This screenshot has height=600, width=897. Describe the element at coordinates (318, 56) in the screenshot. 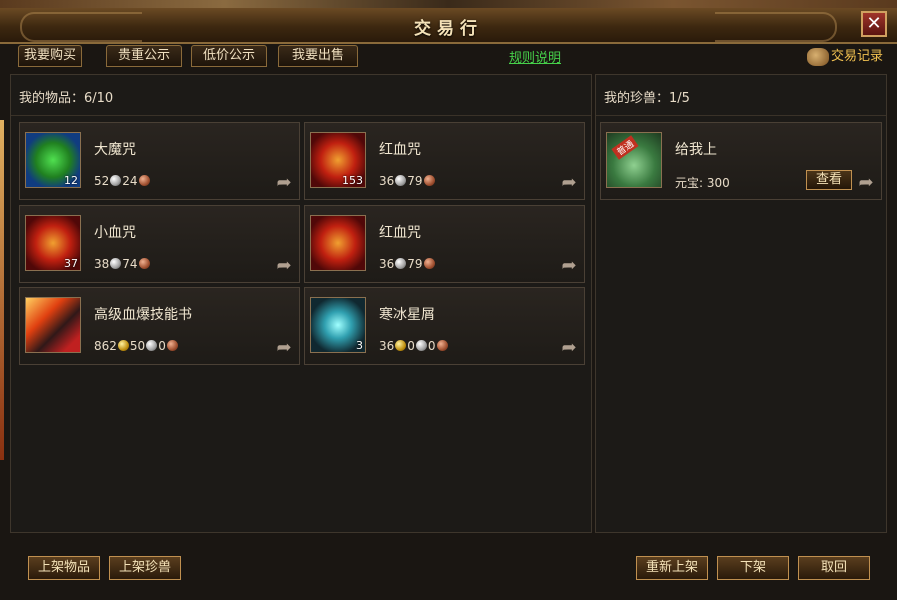

I see `tab-sell: 我要出售` at that location.